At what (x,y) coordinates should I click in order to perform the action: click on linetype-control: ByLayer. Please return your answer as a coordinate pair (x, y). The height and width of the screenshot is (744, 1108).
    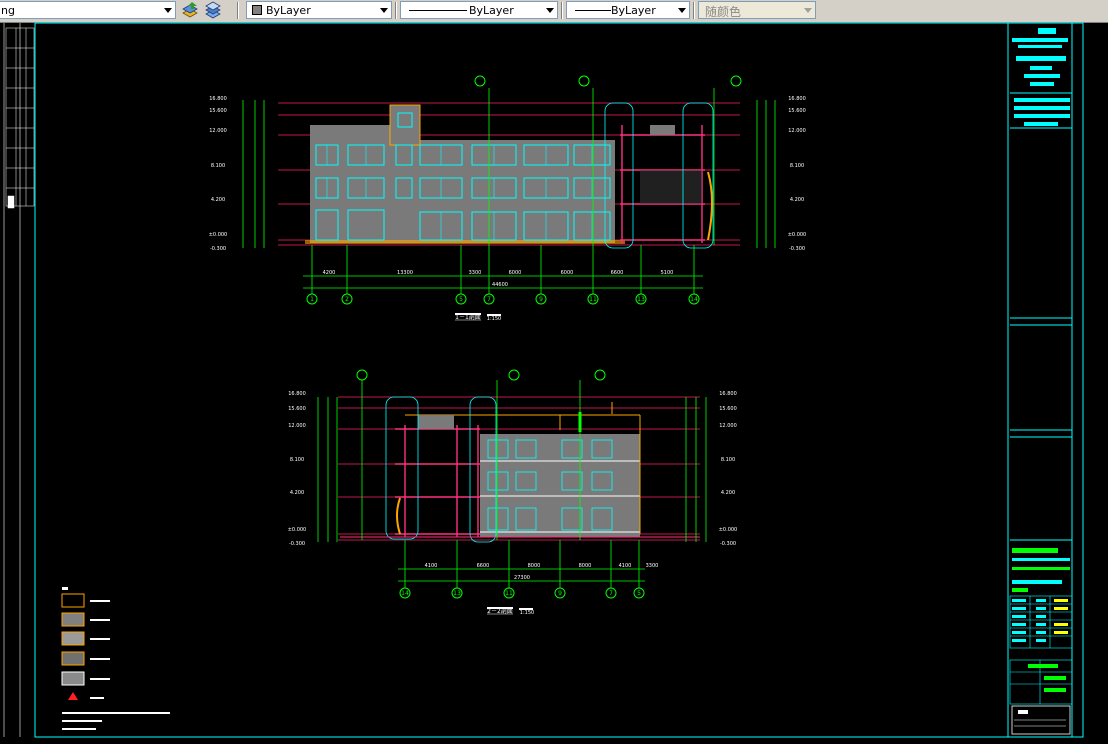
    Looking at the image, I should click on (479, 10).